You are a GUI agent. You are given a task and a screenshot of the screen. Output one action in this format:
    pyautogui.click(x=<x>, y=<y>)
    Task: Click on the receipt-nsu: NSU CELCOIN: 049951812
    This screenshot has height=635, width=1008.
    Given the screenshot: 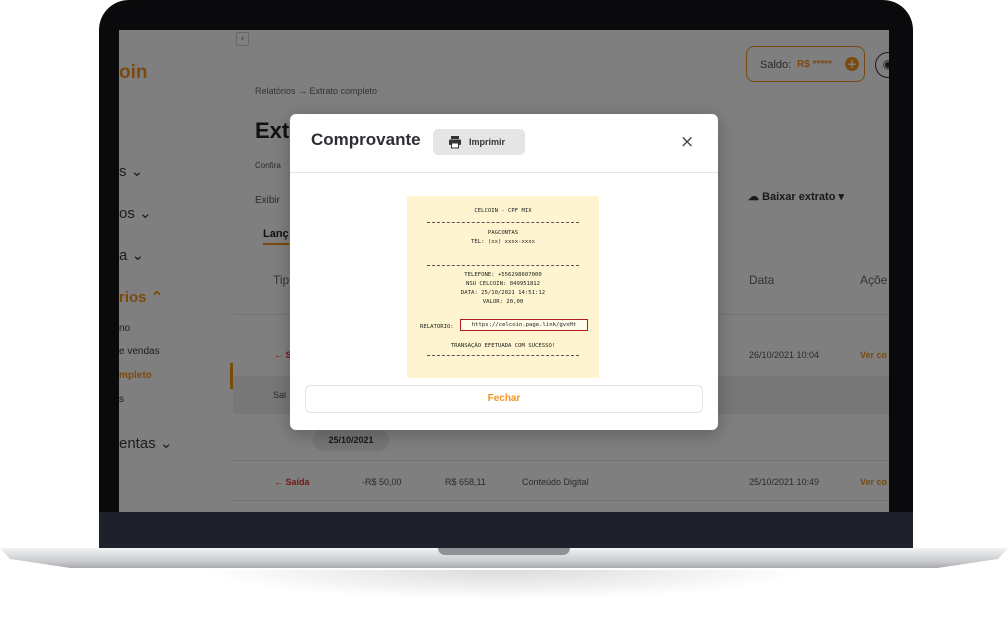 What is the action you would take?
    pyautogui.click(x=503, y=284)
    